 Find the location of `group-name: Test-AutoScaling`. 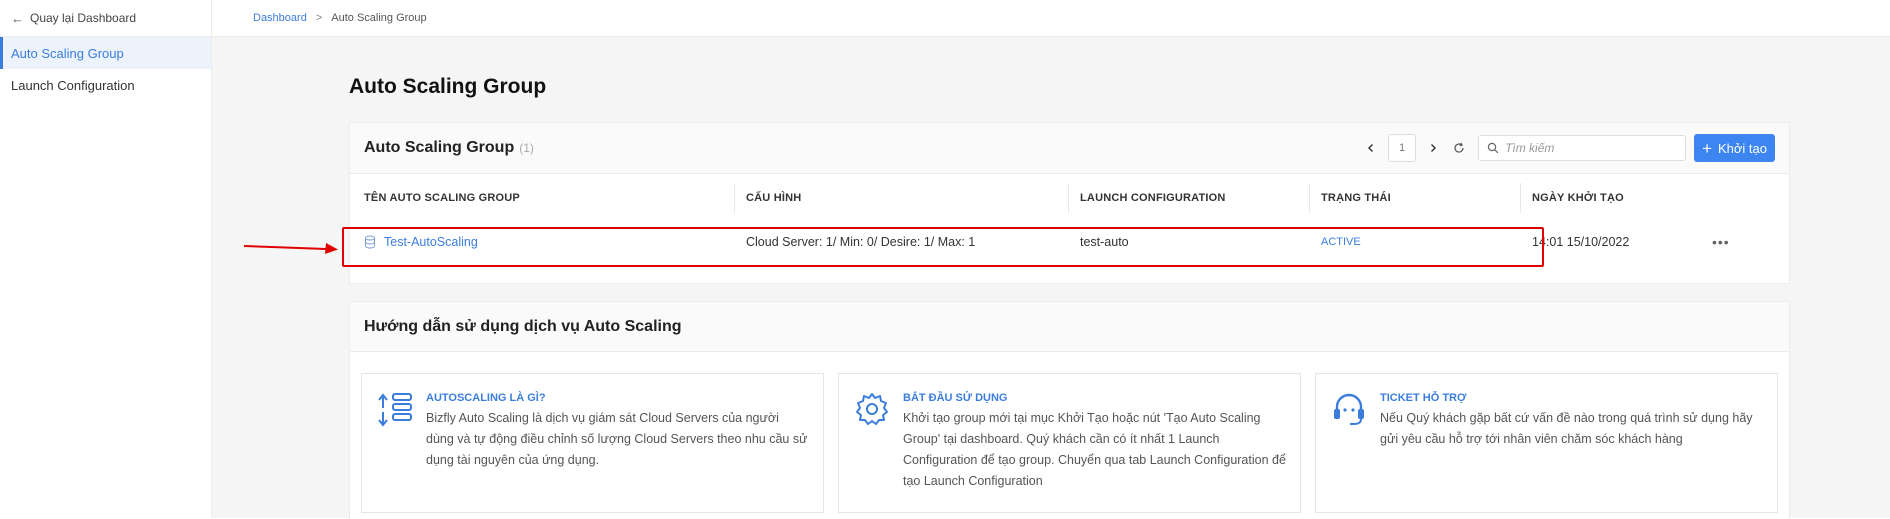

group-name: Test-AutoScaling is located at coordinates (431, 242).